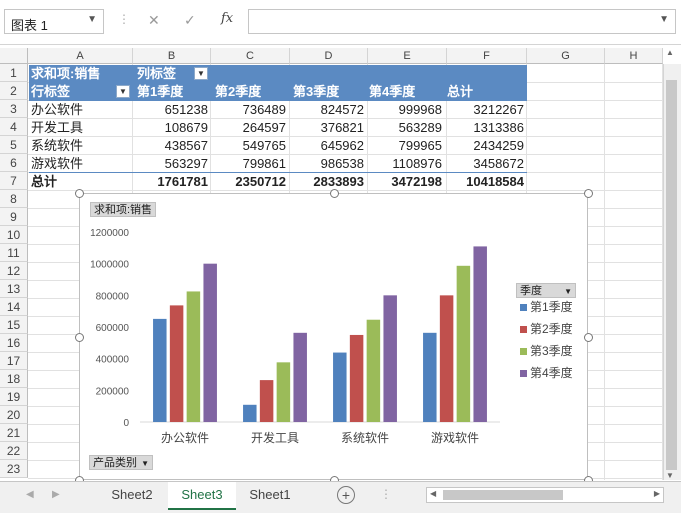  I want to click on pivot-row-total: 2434259, so click(485, 145).